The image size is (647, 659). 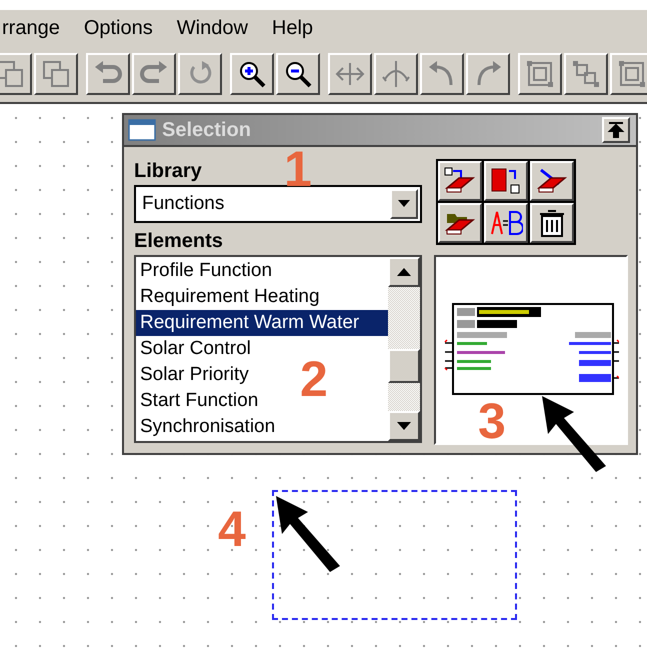 I want to click on menu-item: Window, so click(x=212, y=28).